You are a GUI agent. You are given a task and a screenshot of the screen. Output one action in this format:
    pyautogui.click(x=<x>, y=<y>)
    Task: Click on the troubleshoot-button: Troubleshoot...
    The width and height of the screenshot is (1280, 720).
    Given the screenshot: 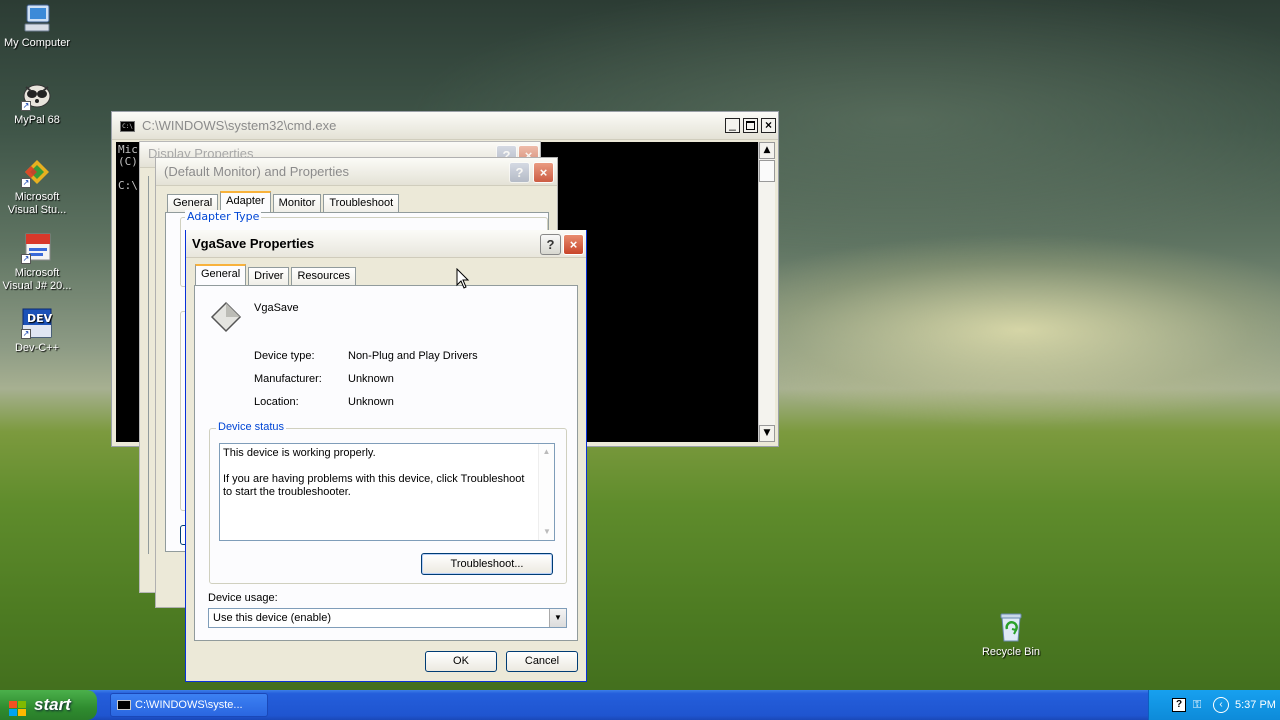 What is the action you would take?
    pyautogui.click(x=487, y=564)
    